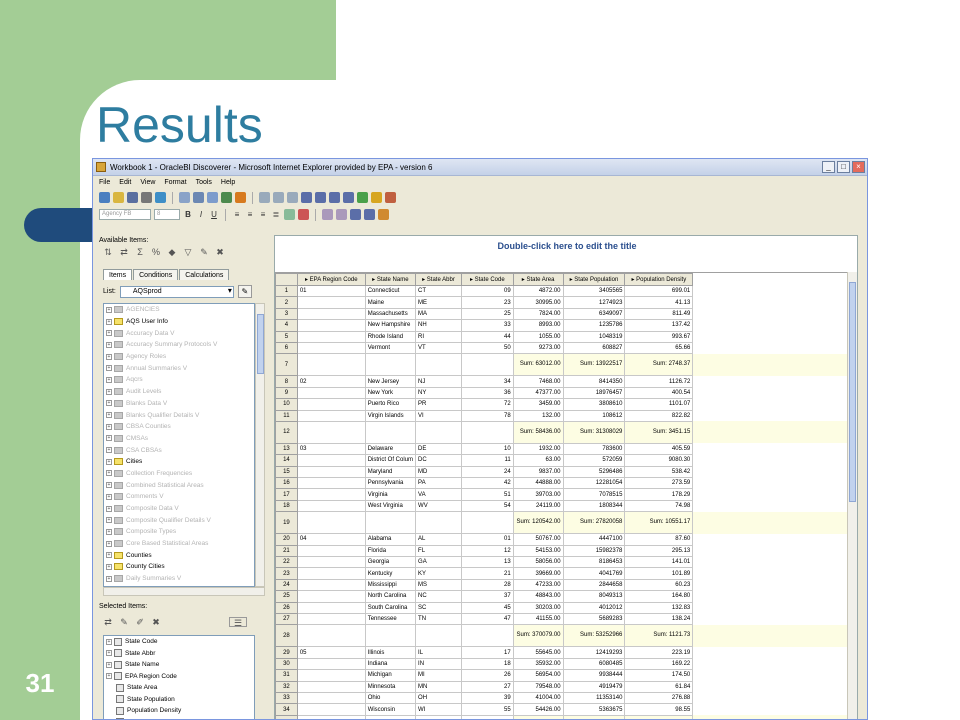 The height and width of the screenshot is (720, 960). I want to click on table-cell: GA, so click(438, 562).